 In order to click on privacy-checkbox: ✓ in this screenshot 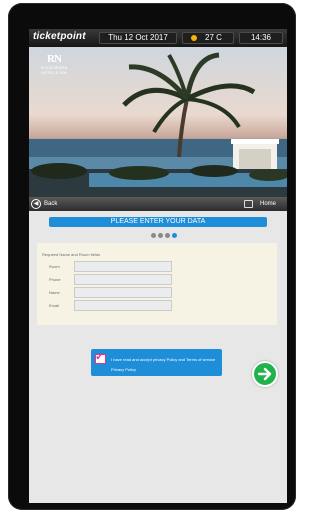, I will do `click(100, 357)`.